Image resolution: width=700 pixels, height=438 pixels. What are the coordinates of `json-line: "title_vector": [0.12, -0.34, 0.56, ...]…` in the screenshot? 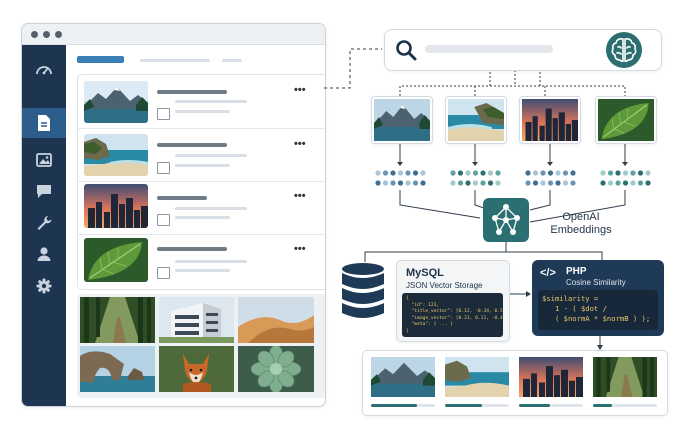 It's located at (457, 312).